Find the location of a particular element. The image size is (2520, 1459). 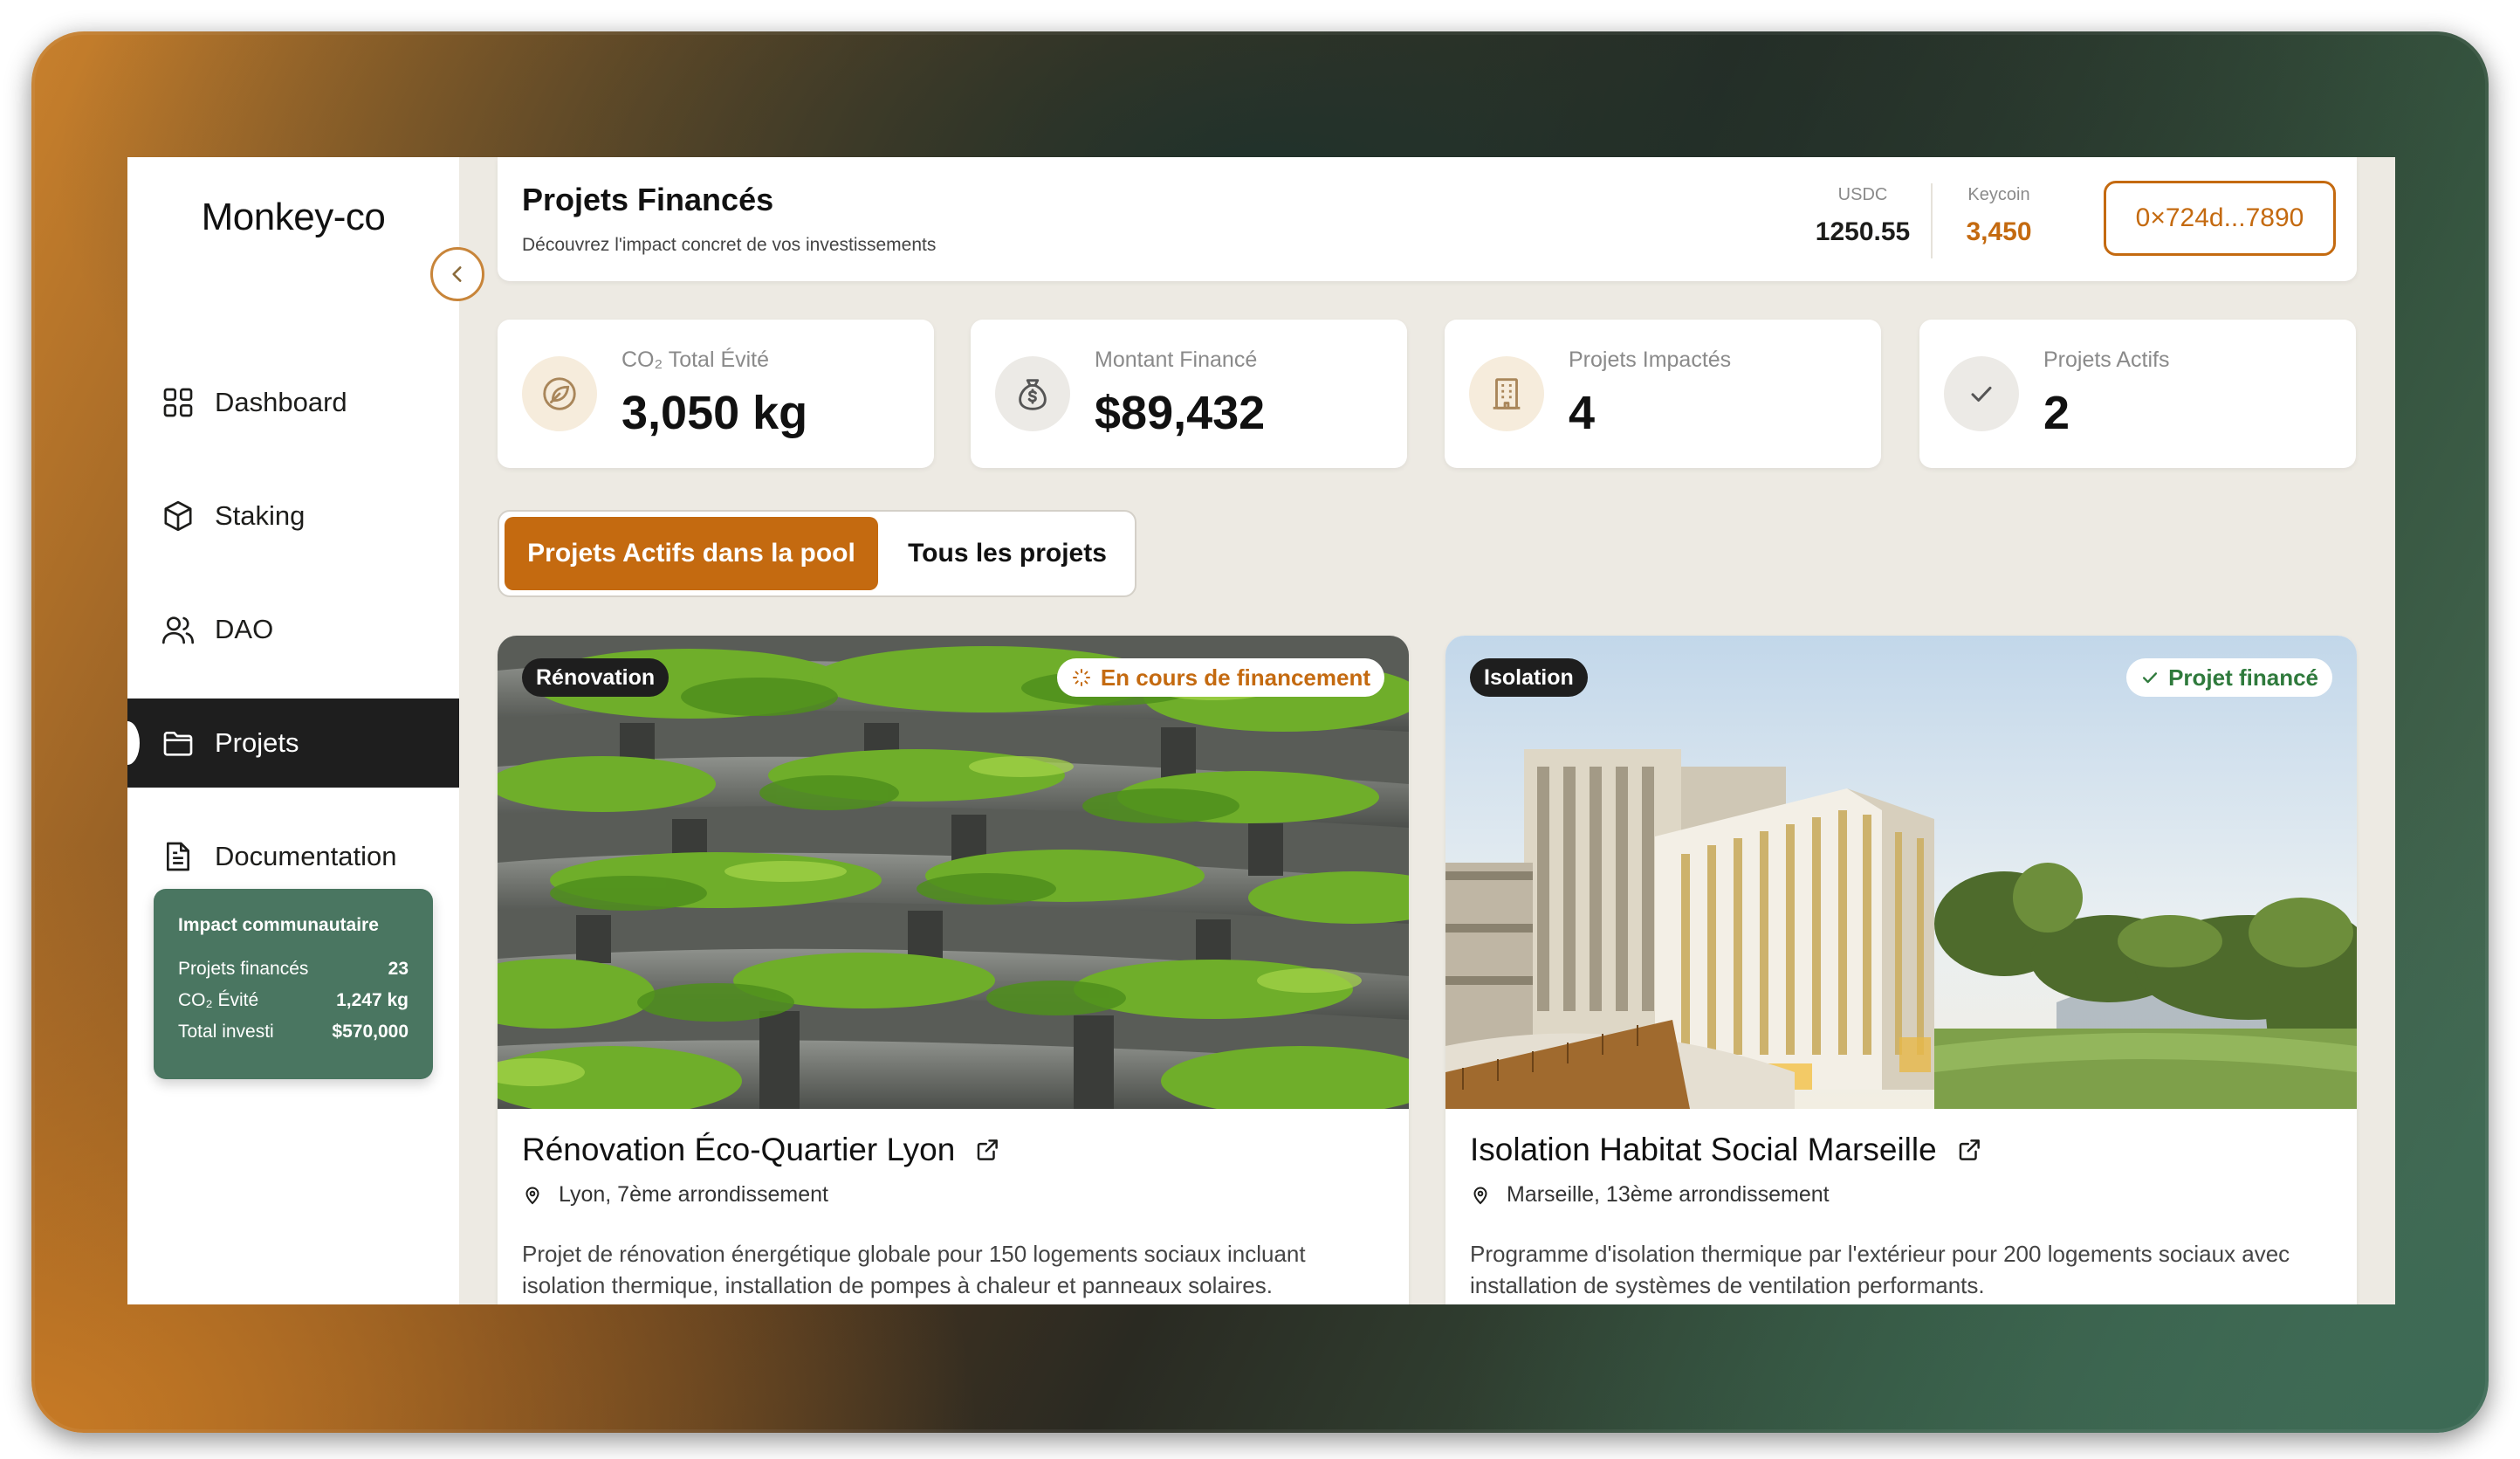

status-badge: En cours de financement is located at coordinates (1220, 677).